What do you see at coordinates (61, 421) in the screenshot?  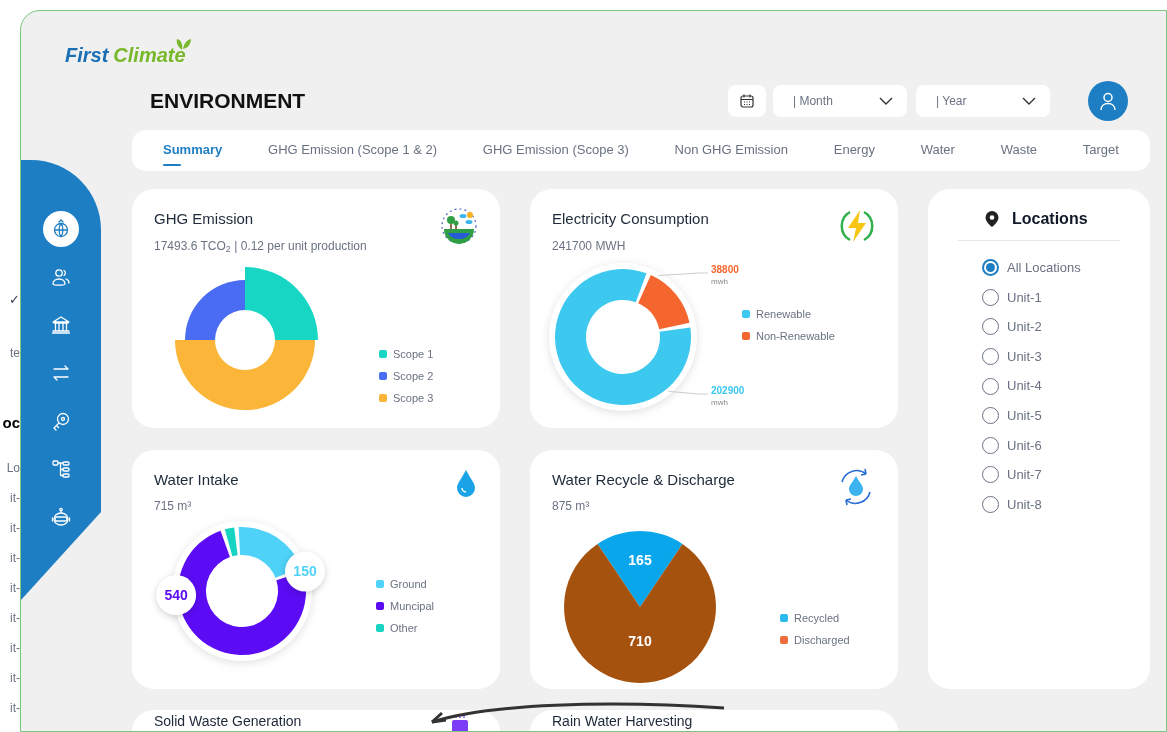 I see `key-icon` at bounding box center [61, 421].